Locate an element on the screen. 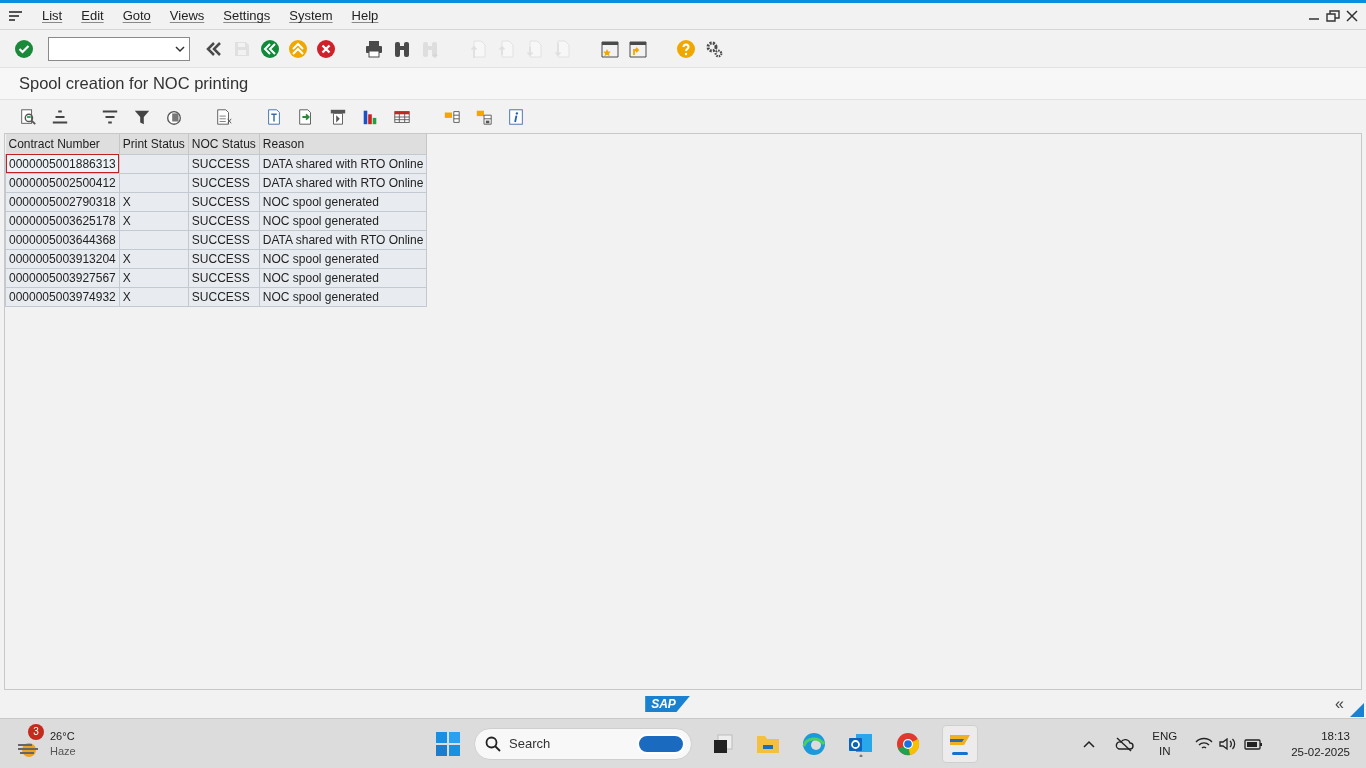 The image size is (1366, 768). table-cell: 0000005002790318 is located at coordinates (62, 201).